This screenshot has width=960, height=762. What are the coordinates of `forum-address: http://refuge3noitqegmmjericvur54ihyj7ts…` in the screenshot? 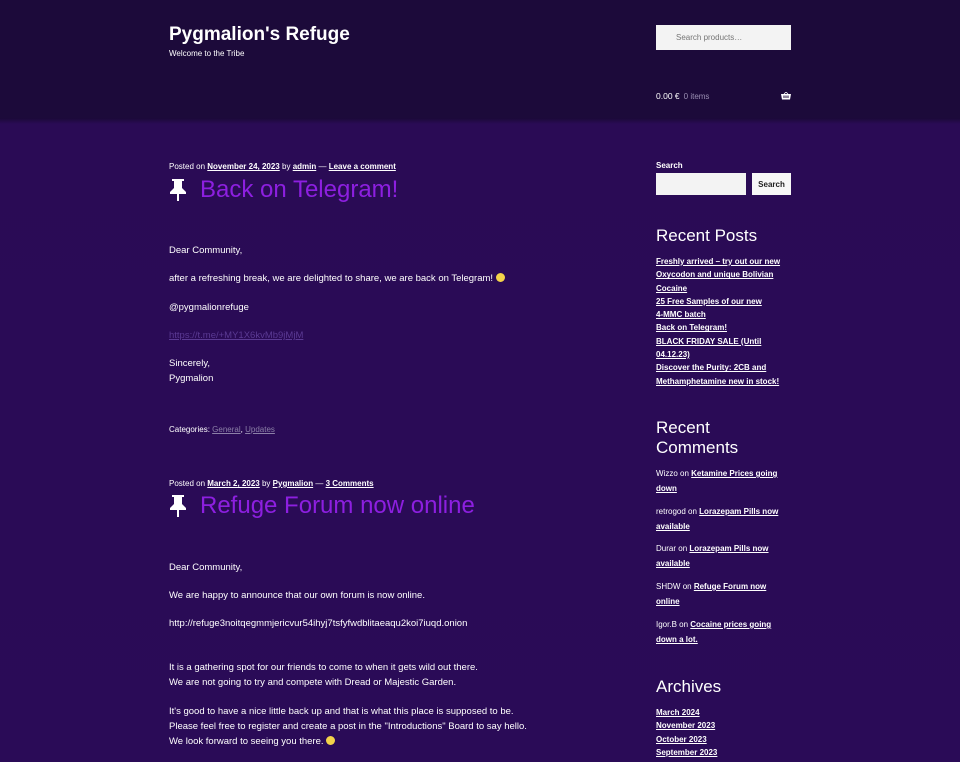 It's located at (318, 623).